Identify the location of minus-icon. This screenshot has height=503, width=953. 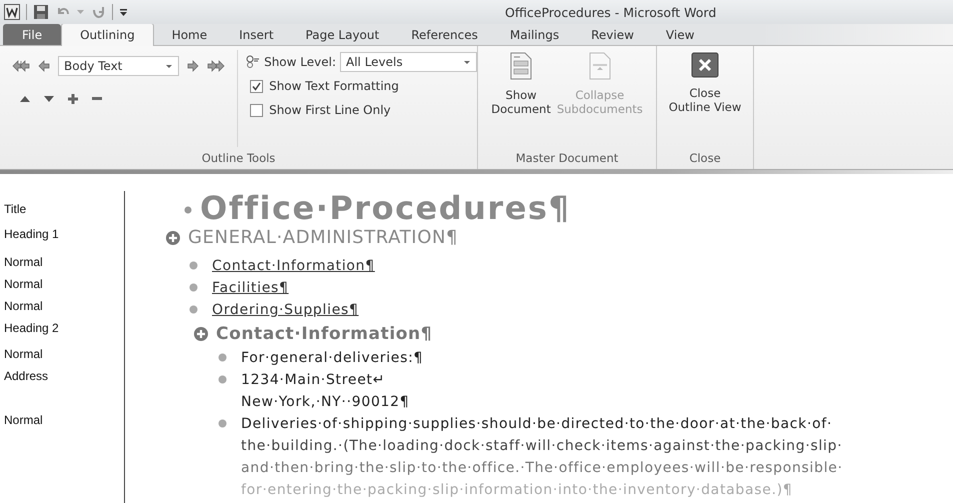
(97, 99).